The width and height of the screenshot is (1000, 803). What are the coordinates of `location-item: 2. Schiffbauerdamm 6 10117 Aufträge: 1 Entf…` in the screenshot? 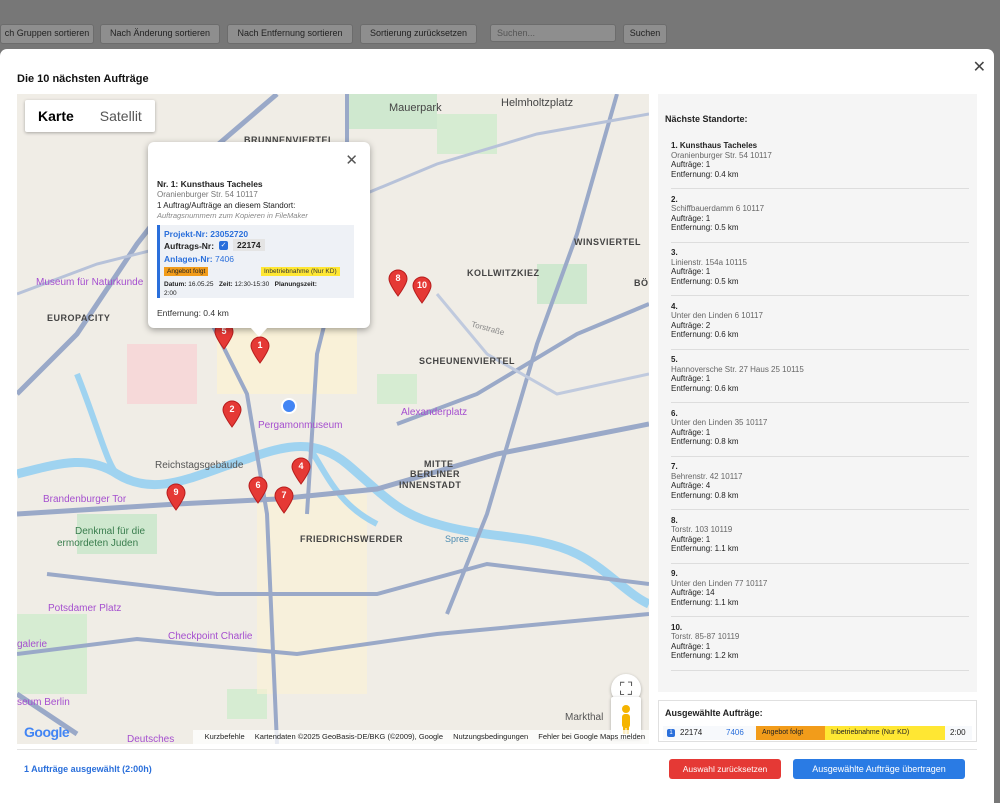 It's located at (820, 219).